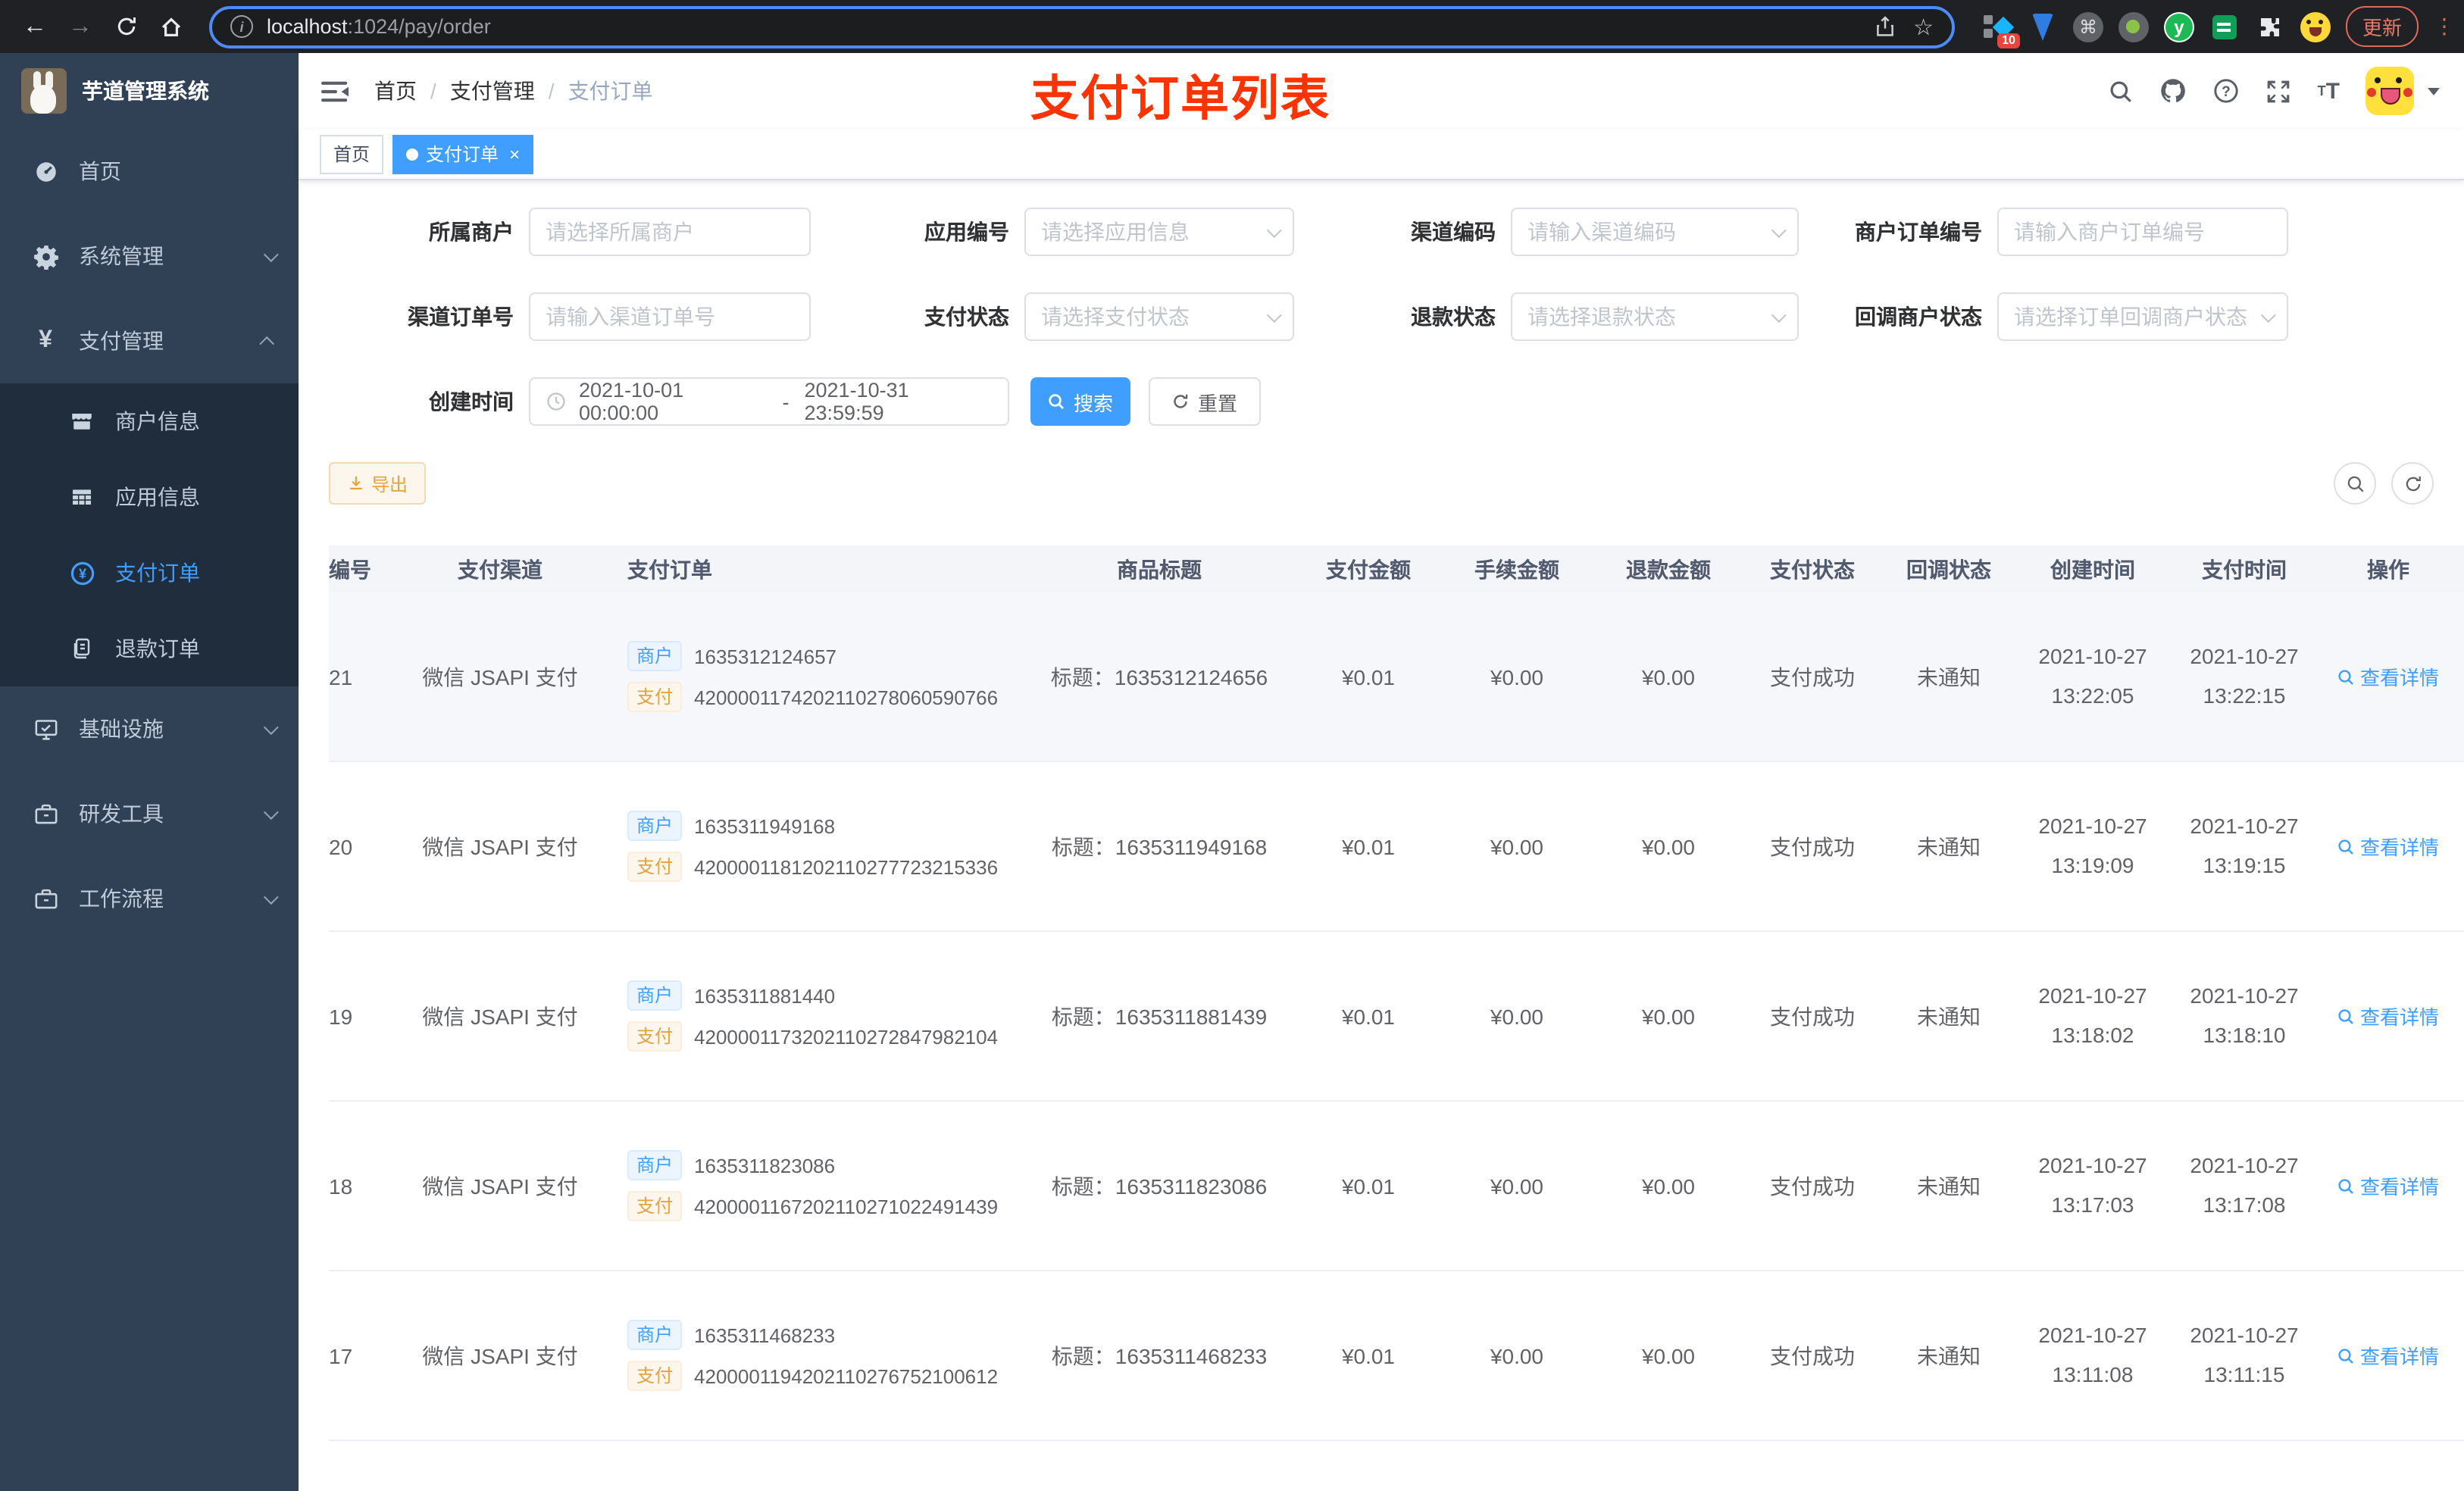 The height and width of the screenshot is (1491, 2464). What do you see at coordinates (149, 497) in the screenshot?
I see `sidebar-item-app-info: 应用信息` at bounding box center [149, 497].